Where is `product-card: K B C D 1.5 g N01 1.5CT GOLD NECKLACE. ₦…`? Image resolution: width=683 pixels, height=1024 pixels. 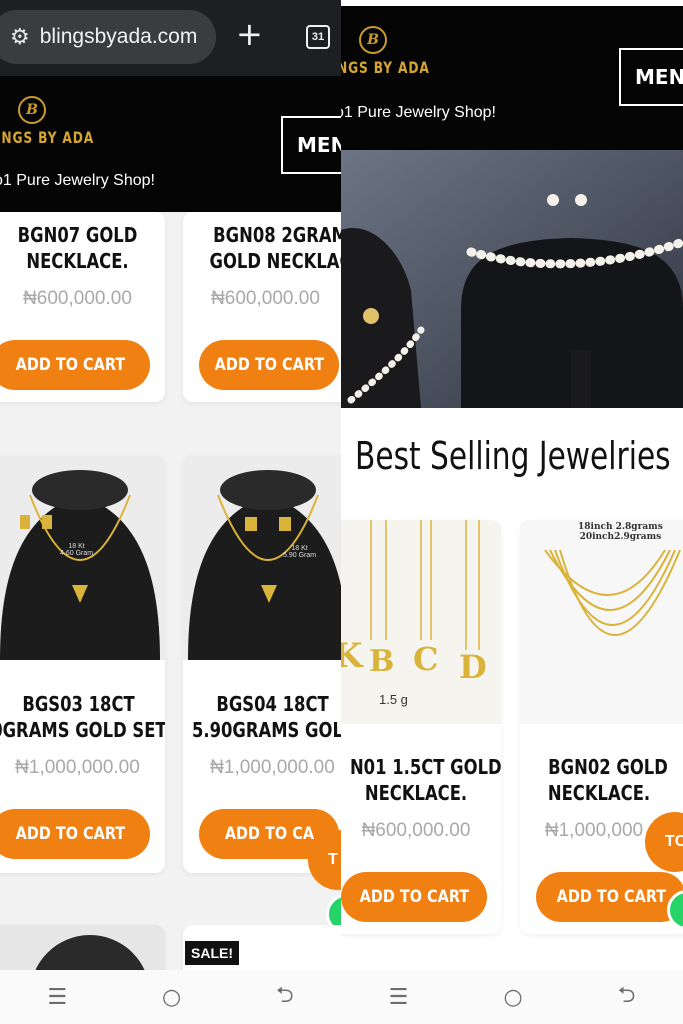 product-card: K B C D 1.5 g N01 1.5CT GOLD NECKLACE. ₦… is located at coordinates (421, 727).